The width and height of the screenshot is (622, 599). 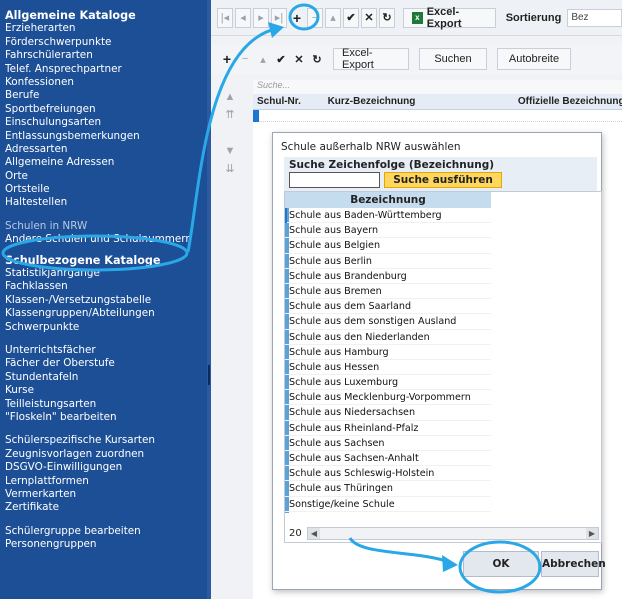 What do you see at coordinates (106, 95) in the screenshot?
I see `sidebar-item-berufe: Berufe` at bounding box center [106, 95].